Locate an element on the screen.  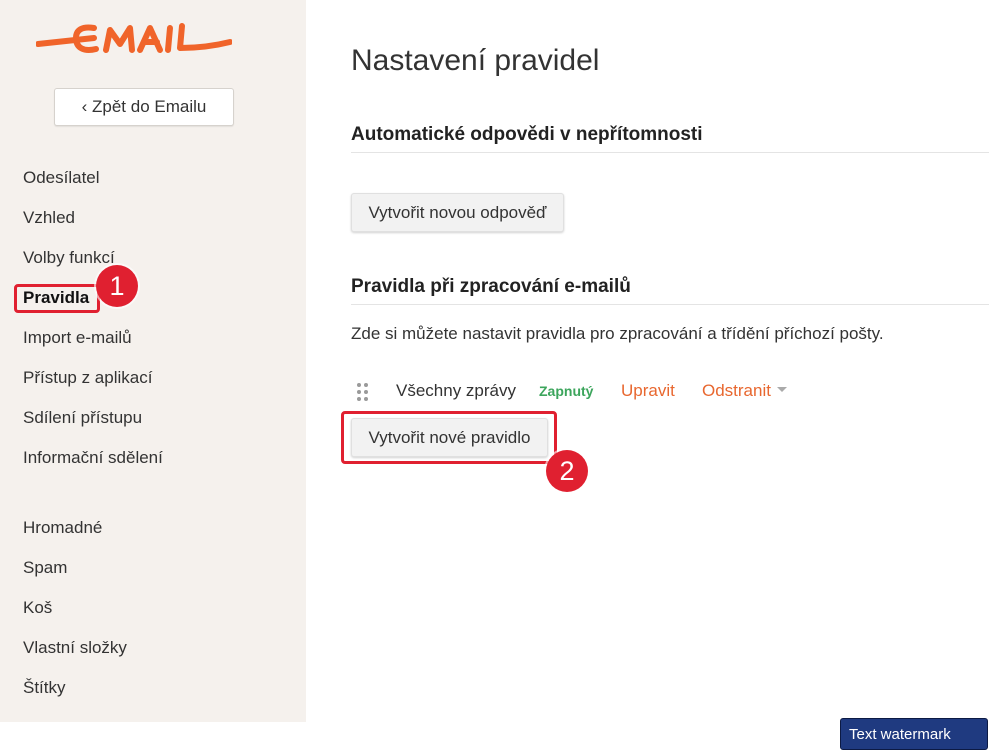
rule-status-badge: Zapnutý is located at coordinates (566, 391).